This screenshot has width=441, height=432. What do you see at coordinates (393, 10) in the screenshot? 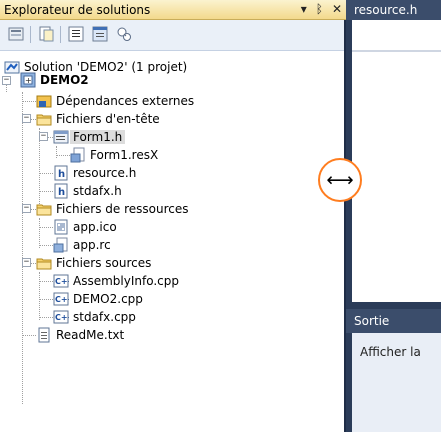
I see `document-tab-resource-h: resource.h` at bounding box center [393, 10].